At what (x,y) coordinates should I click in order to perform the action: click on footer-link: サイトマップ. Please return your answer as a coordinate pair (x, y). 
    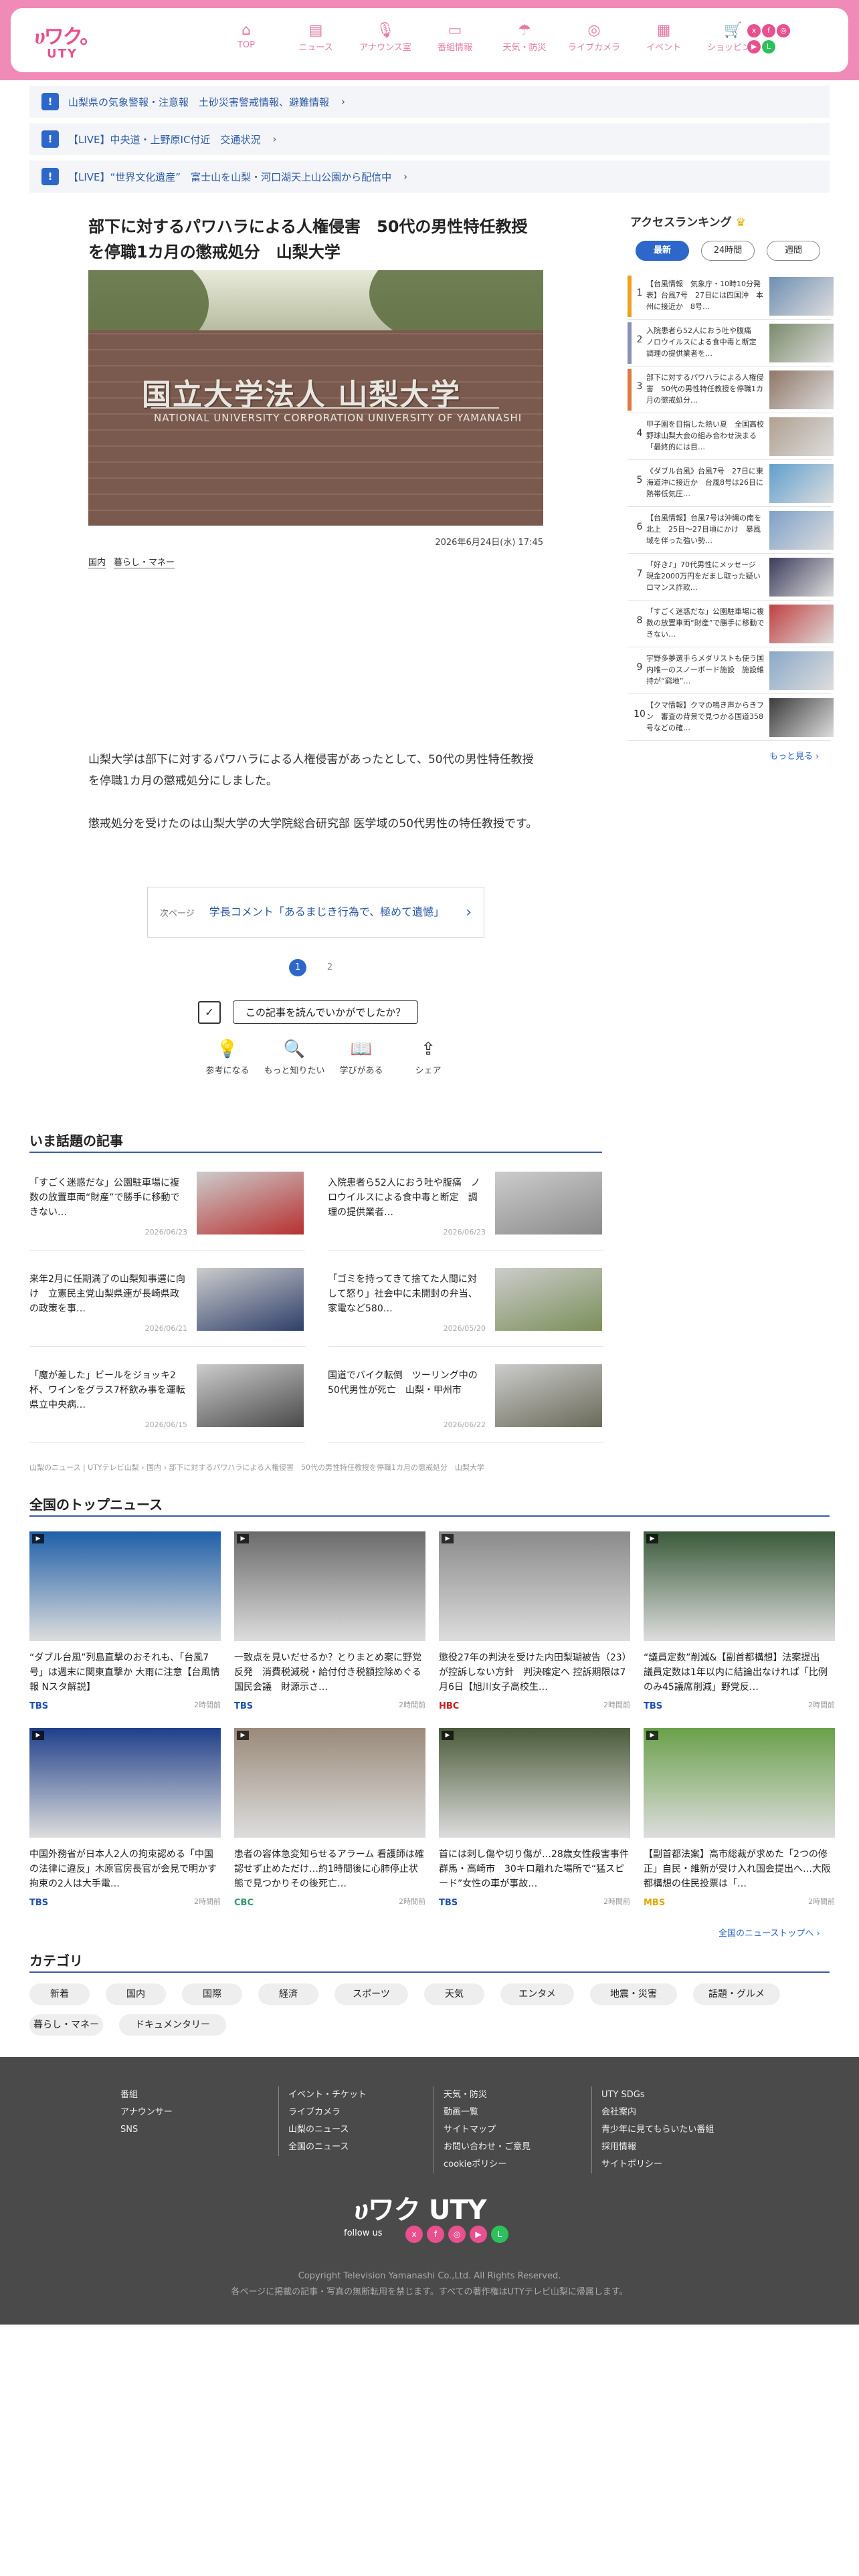
    Looking at the image, I should click on (487, 2130).